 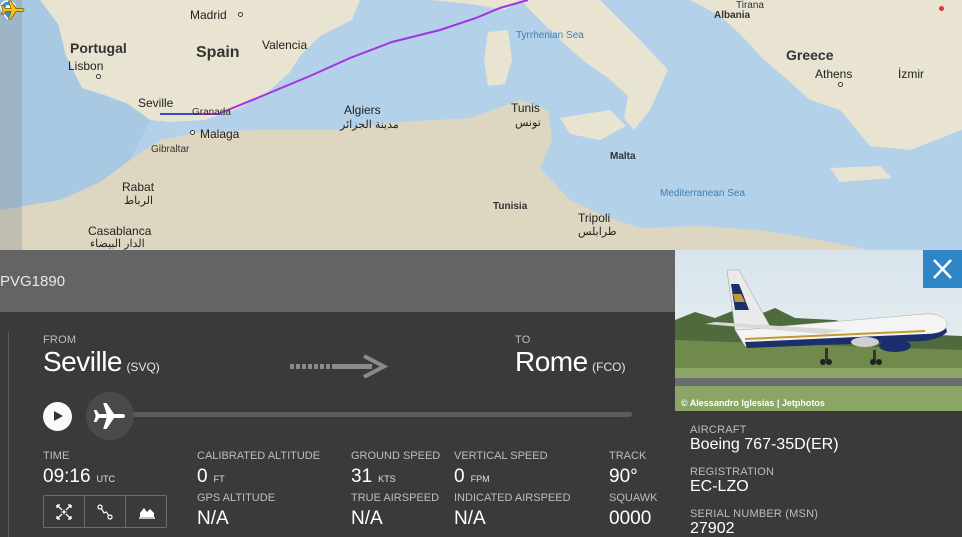 What do you see at coordinates (60, 340) in the screenshot?
I see `from-label: FROM` at bounding box center [60, 340].